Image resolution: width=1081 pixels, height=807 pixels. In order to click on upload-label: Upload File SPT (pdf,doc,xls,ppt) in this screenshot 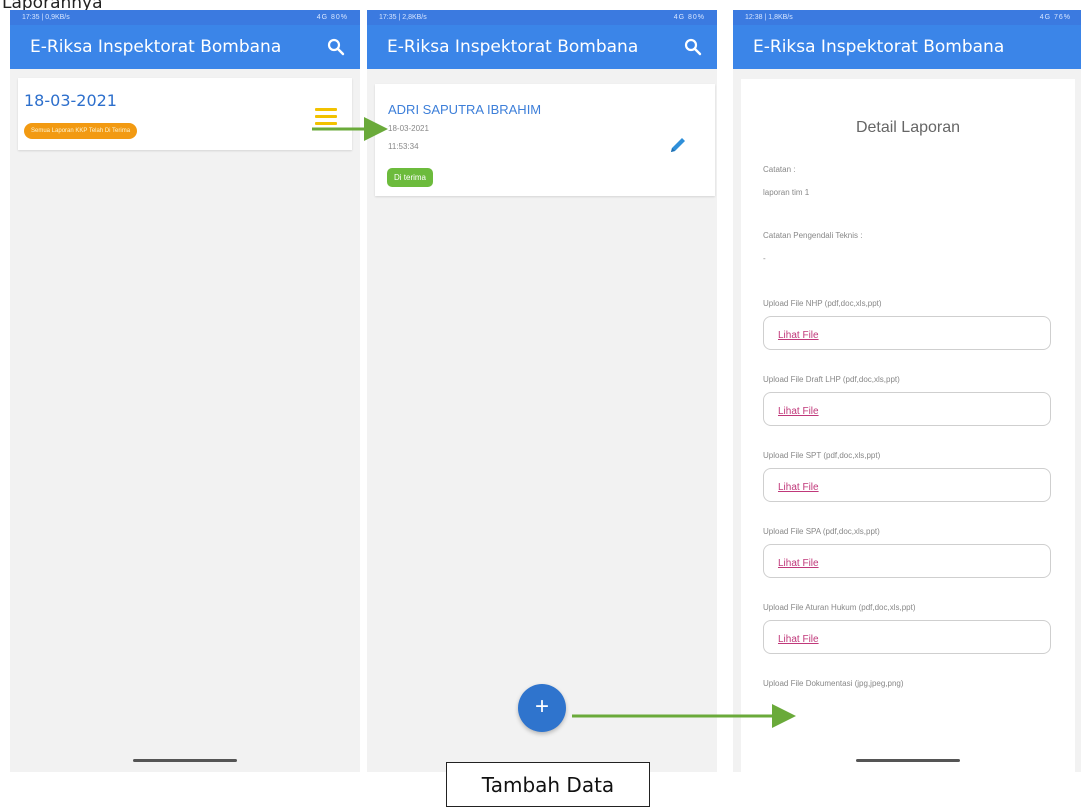, I will do `click(822, 455)`.